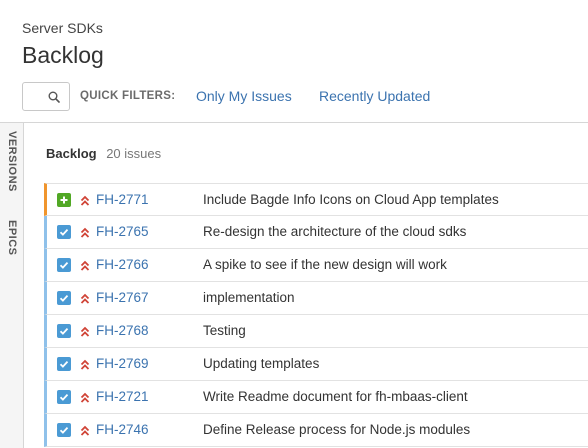 Image resolution: width=588 pixels, height=448 pixels. I want to click on tab-versions: VERSIONS, so click(12, 161).